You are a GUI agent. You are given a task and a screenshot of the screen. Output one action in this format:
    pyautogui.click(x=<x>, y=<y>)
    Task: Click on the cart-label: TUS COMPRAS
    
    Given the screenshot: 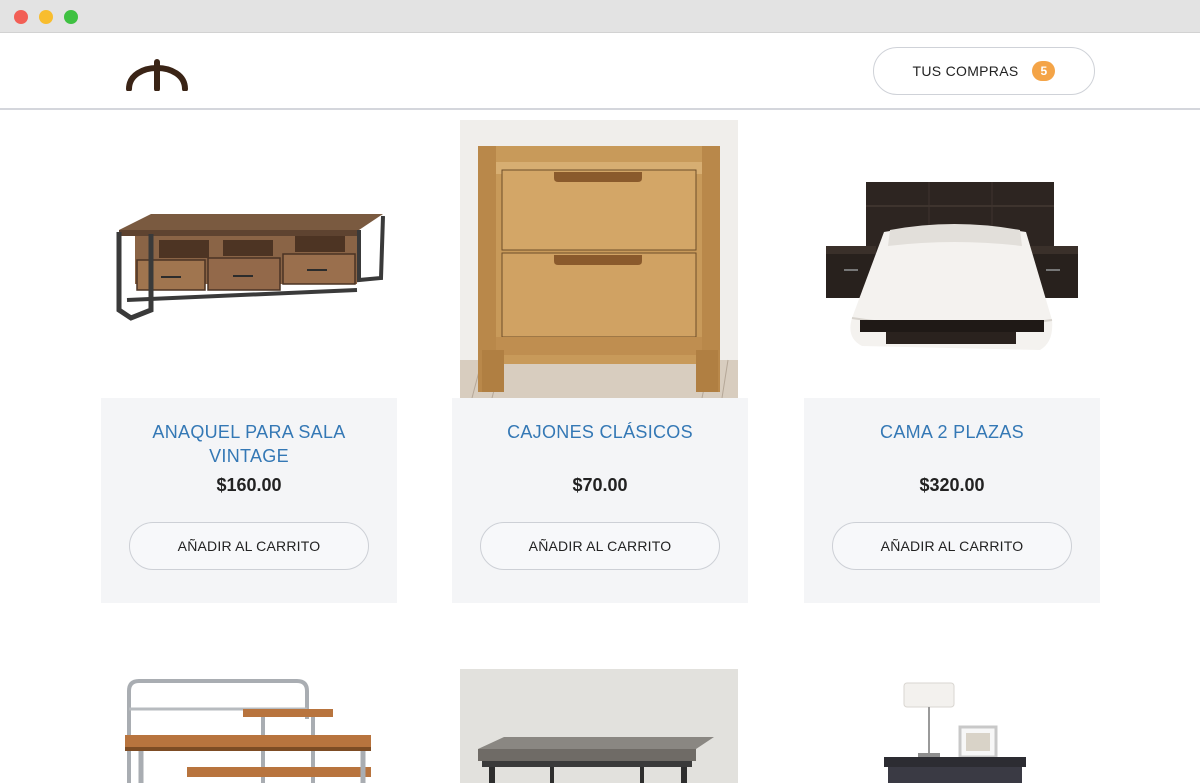 What is the action you would take?
    pyautogui.click(x=965, y=71)
    